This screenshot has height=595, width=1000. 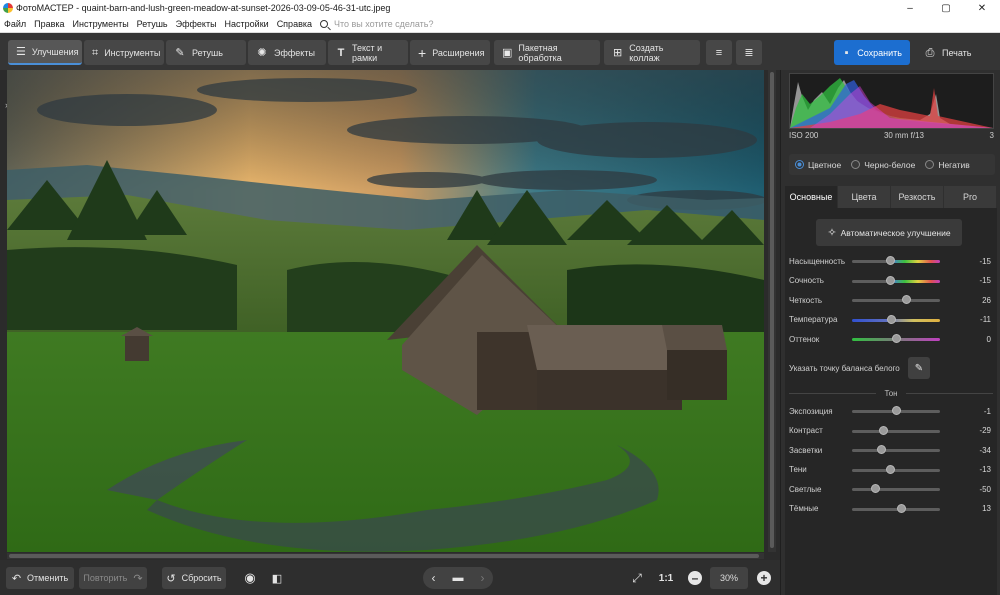 I want to click on radio-negative, so click(x=930, y=164).